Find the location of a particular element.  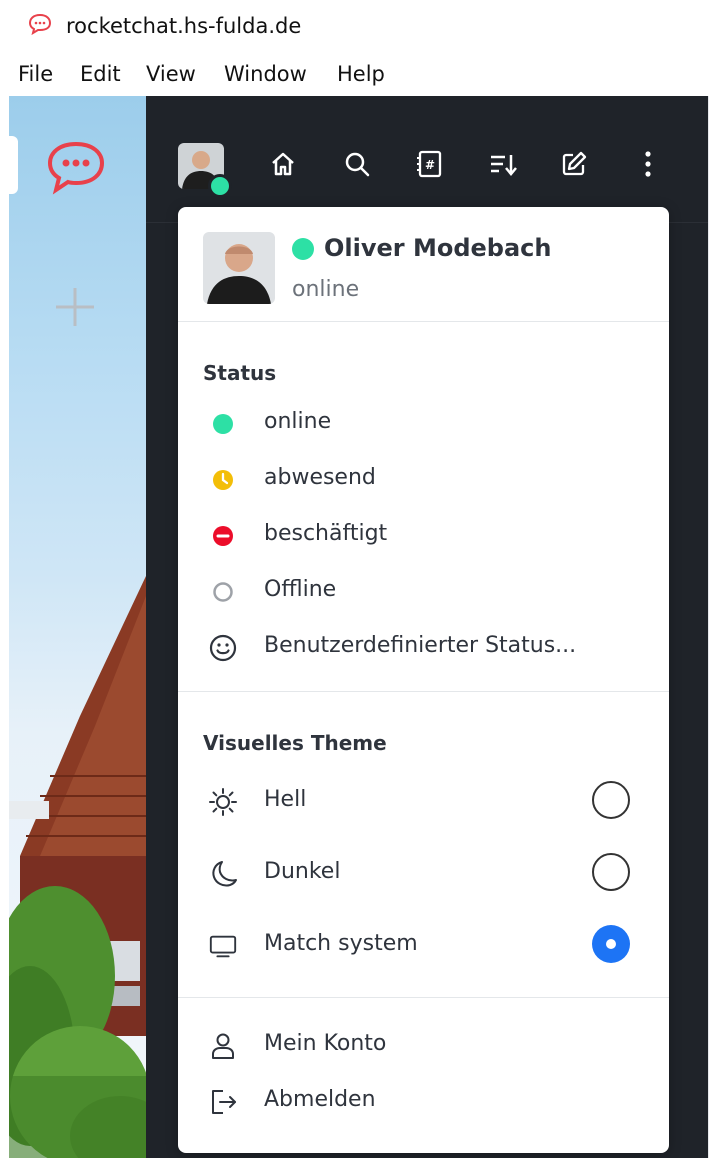

background-building-picture is located at coordinates (73, 867).